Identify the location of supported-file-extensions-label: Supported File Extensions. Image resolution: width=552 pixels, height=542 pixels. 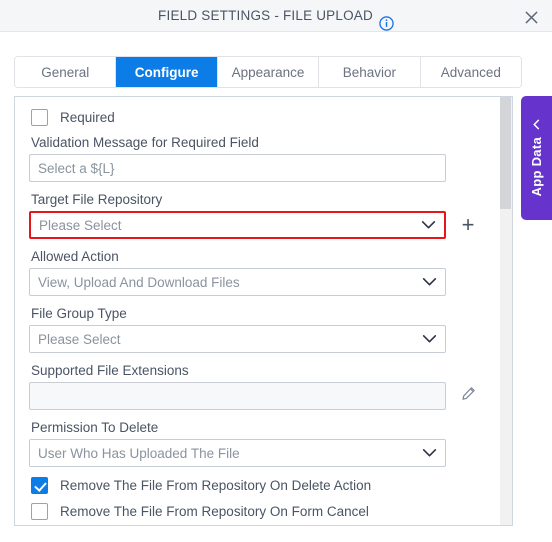
(110, 370).